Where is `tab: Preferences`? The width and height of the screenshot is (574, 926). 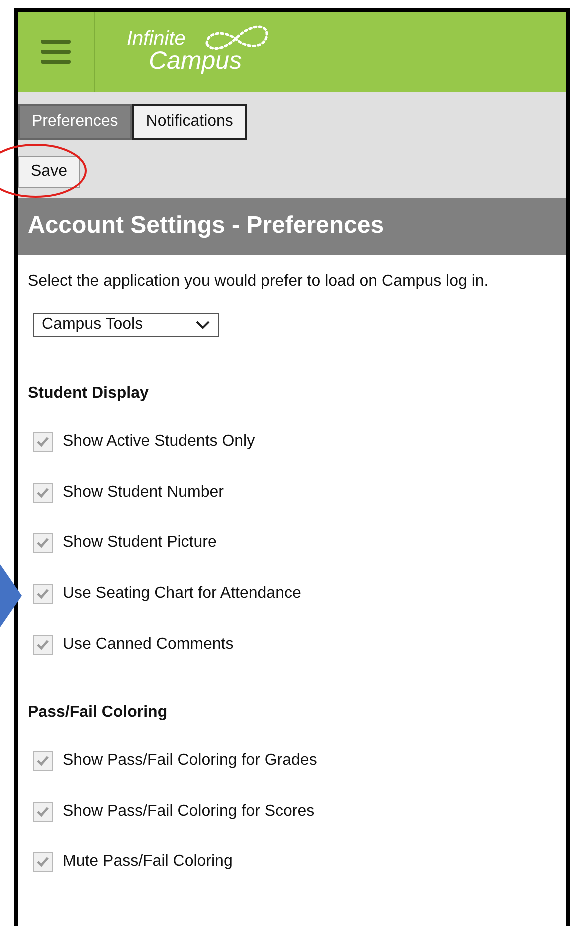 tab: Preferences is located at coordinates (75, 122).